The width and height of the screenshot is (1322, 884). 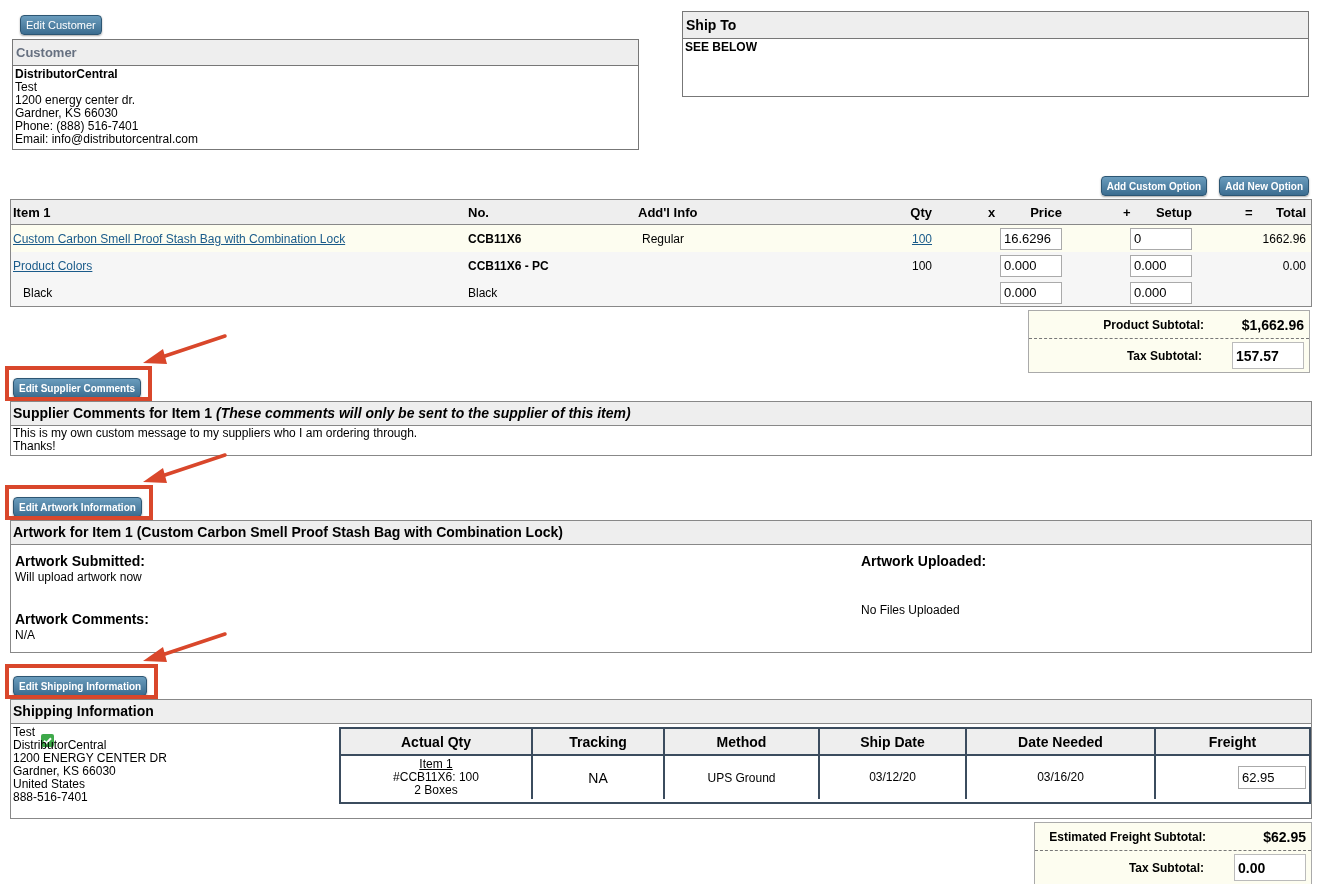 What do you see at coordinates (437, 741) in the screenshot?
I see `column-header: Actual Qty` at bounding box center [437, 741].